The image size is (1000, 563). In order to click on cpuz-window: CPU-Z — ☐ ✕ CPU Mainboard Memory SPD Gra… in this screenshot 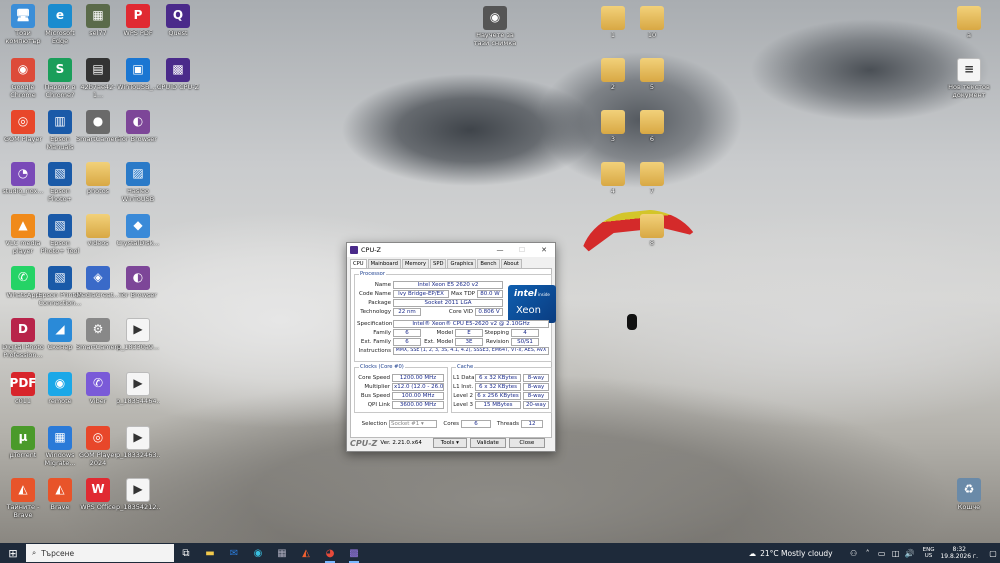, I will do `click(451, 347)`.